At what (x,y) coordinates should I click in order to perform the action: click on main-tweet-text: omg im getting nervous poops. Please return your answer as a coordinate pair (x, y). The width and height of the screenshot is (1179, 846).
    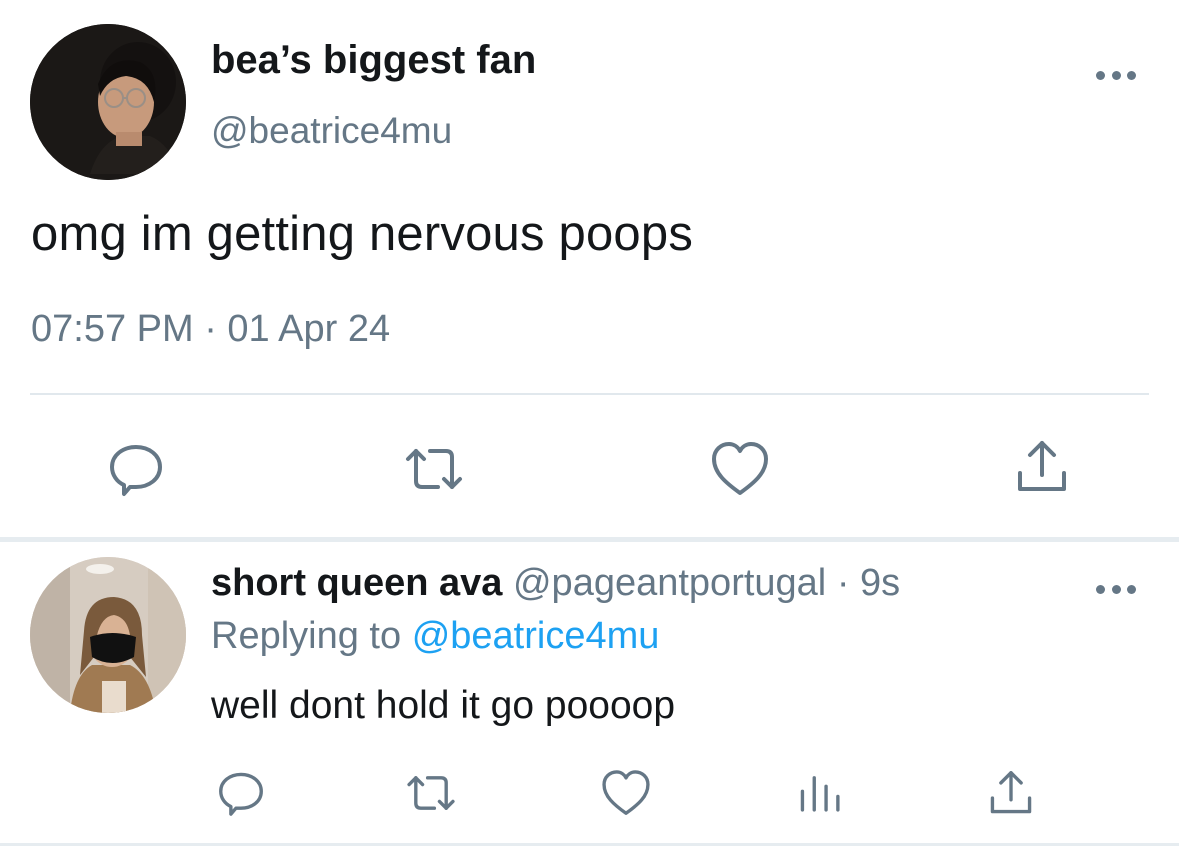
    Looking at the image, I should click on (362, 234).